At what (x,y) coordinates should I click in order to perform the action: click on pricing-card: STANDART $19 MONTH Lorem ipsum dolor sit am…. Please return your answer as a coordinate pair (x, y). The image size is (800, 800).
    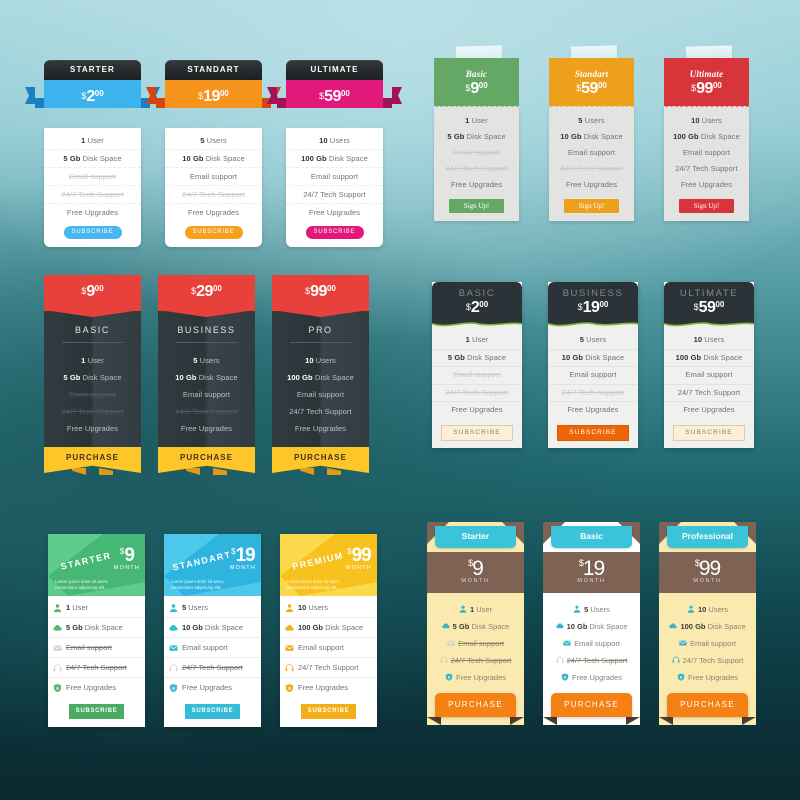
    Looking at the image, I should click on (212, 630).